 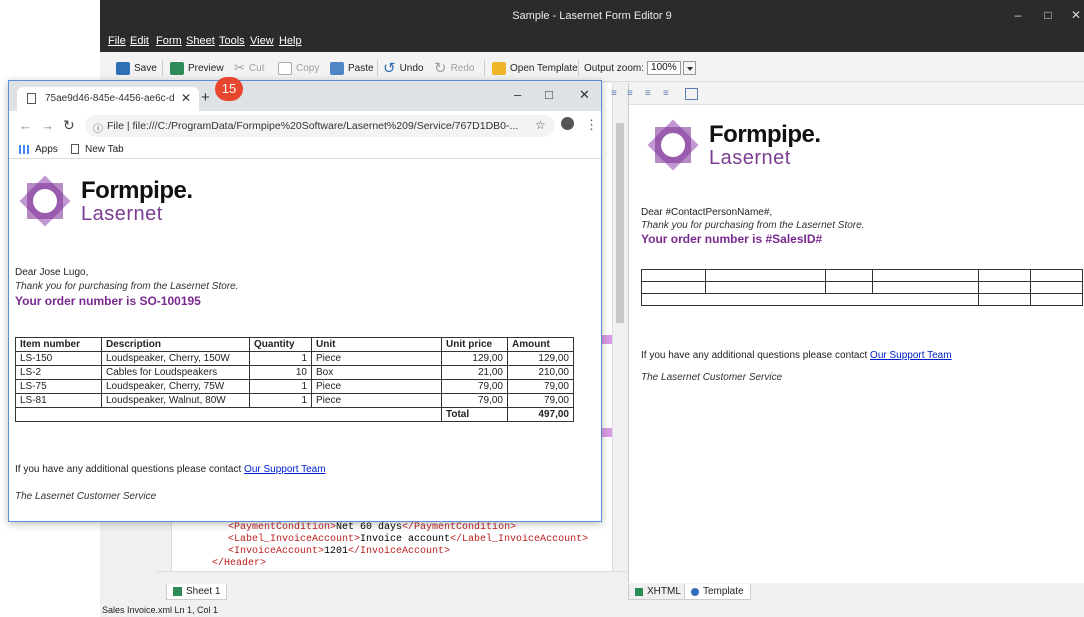 I want to click on total-label: Total, so click(x=474, y=414).